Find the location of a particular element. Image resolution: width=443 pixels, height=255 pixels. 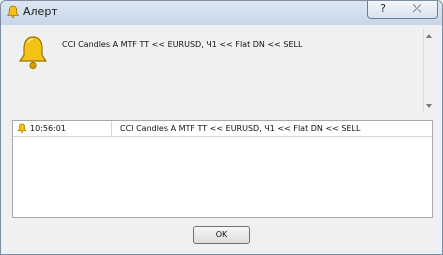

message-scrollbar is located at coordinates (428, 71).